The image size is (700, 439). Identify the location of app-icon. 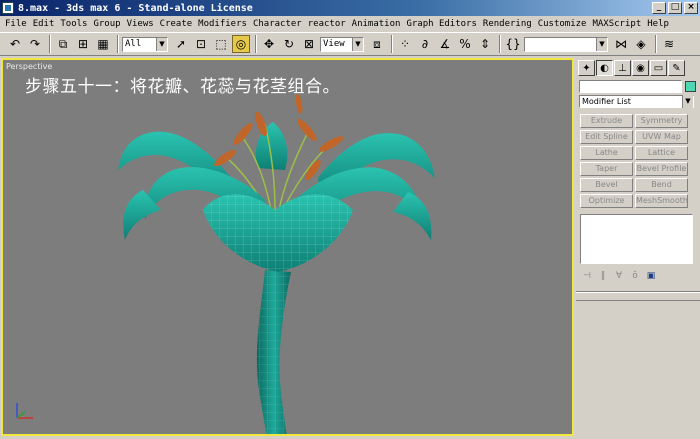
(8, 8).